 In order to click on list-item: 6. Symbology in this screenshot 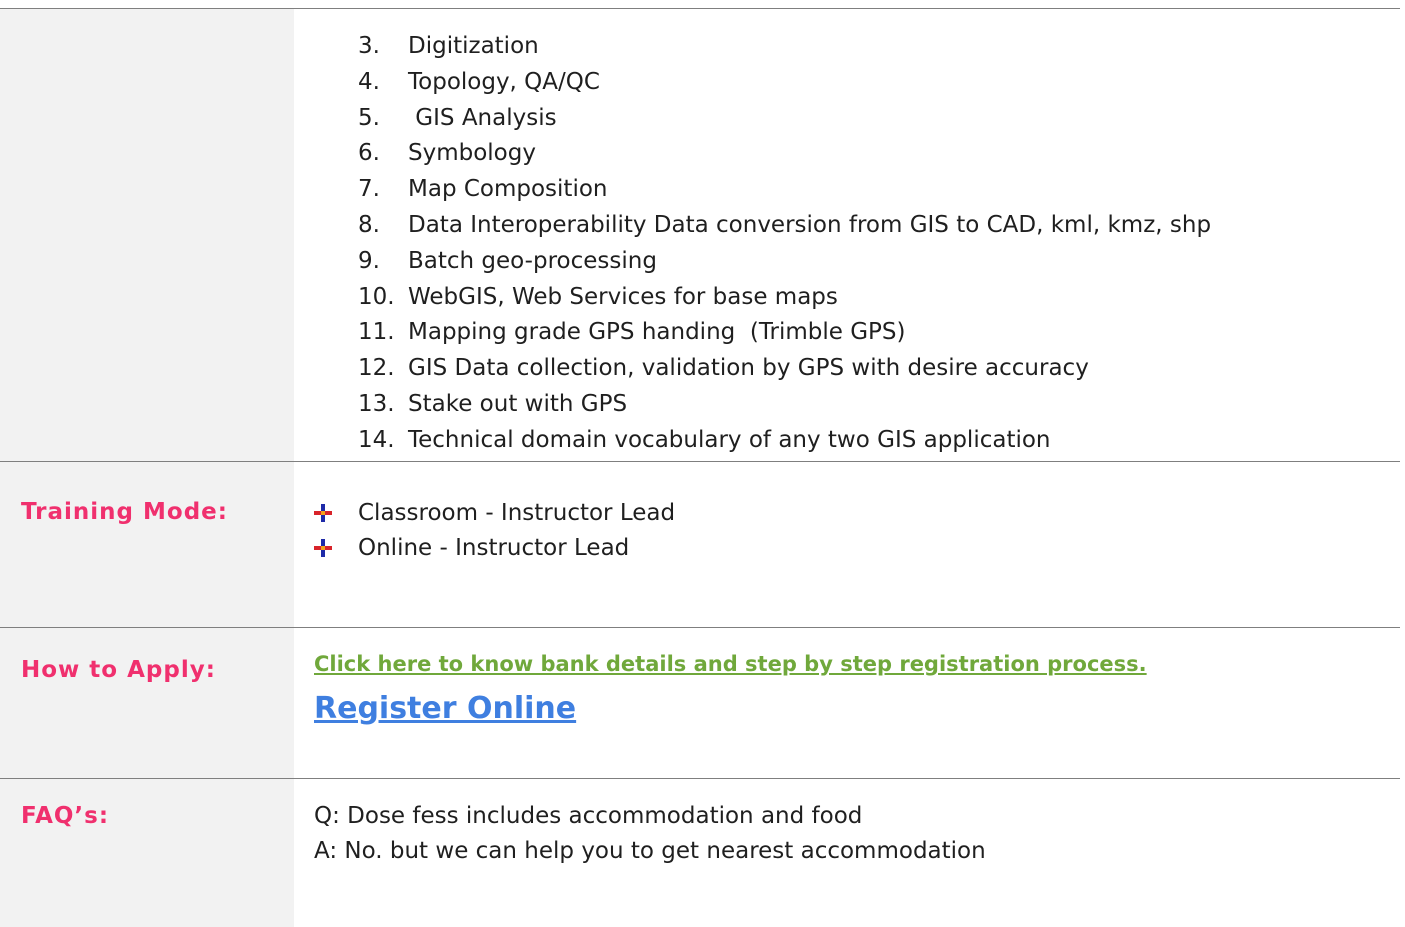, I will do `click(784, 154)`.